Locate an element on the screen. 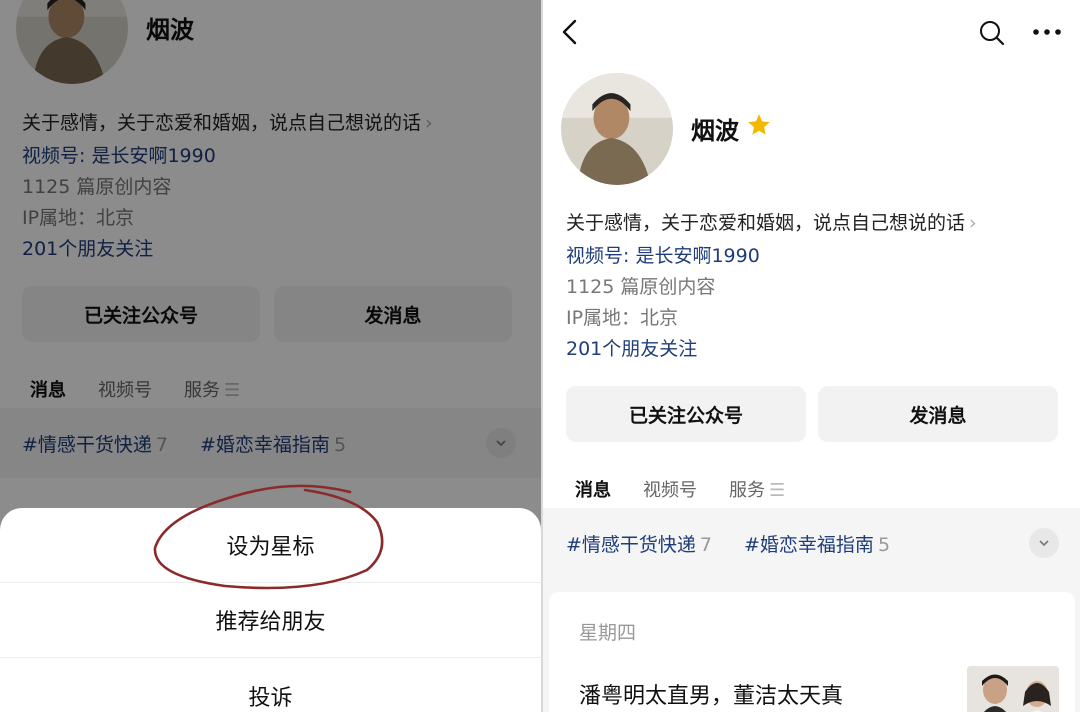 The height and width of the screenshot is (712, 1080). tab-services-label: 服务 is located at coordinates (747, 490).